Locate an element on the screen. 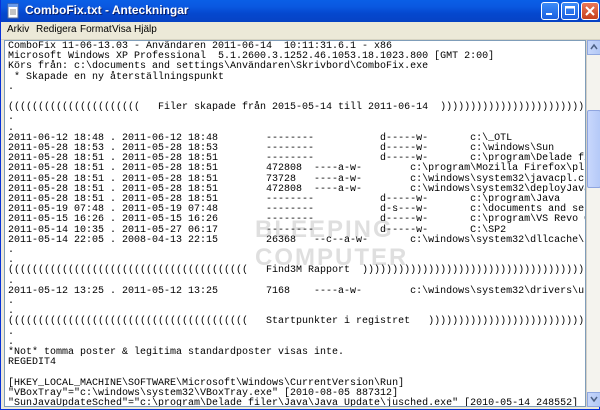 The height and width of the screenshot is (410, 600). maximize-icon is located at coordinates (570, 10).